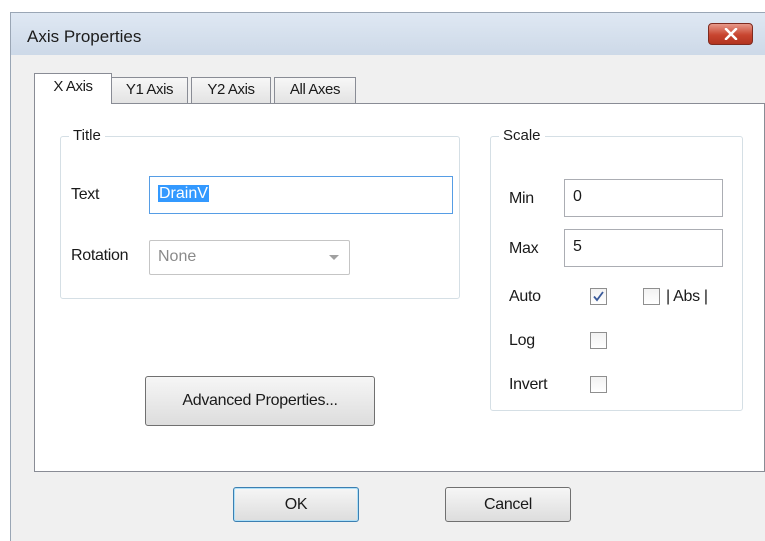 The height and width of the screenshot is (541, 765). What do you see at coordinates (87, 136) in the screenshot?
I see `title-group-legend: Title` at bounding box center [87, 136].